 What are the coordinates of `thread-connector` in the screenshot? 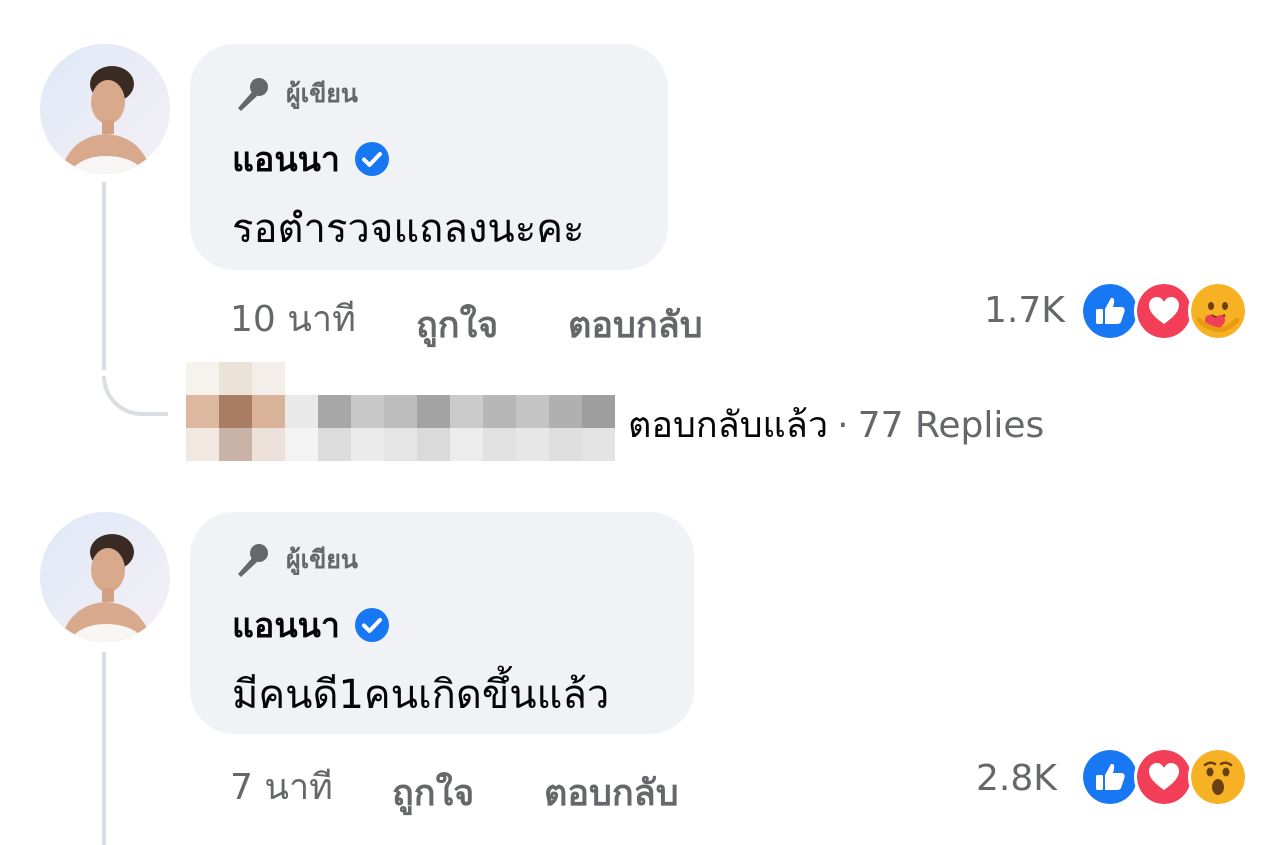 It's located at (135, 396).